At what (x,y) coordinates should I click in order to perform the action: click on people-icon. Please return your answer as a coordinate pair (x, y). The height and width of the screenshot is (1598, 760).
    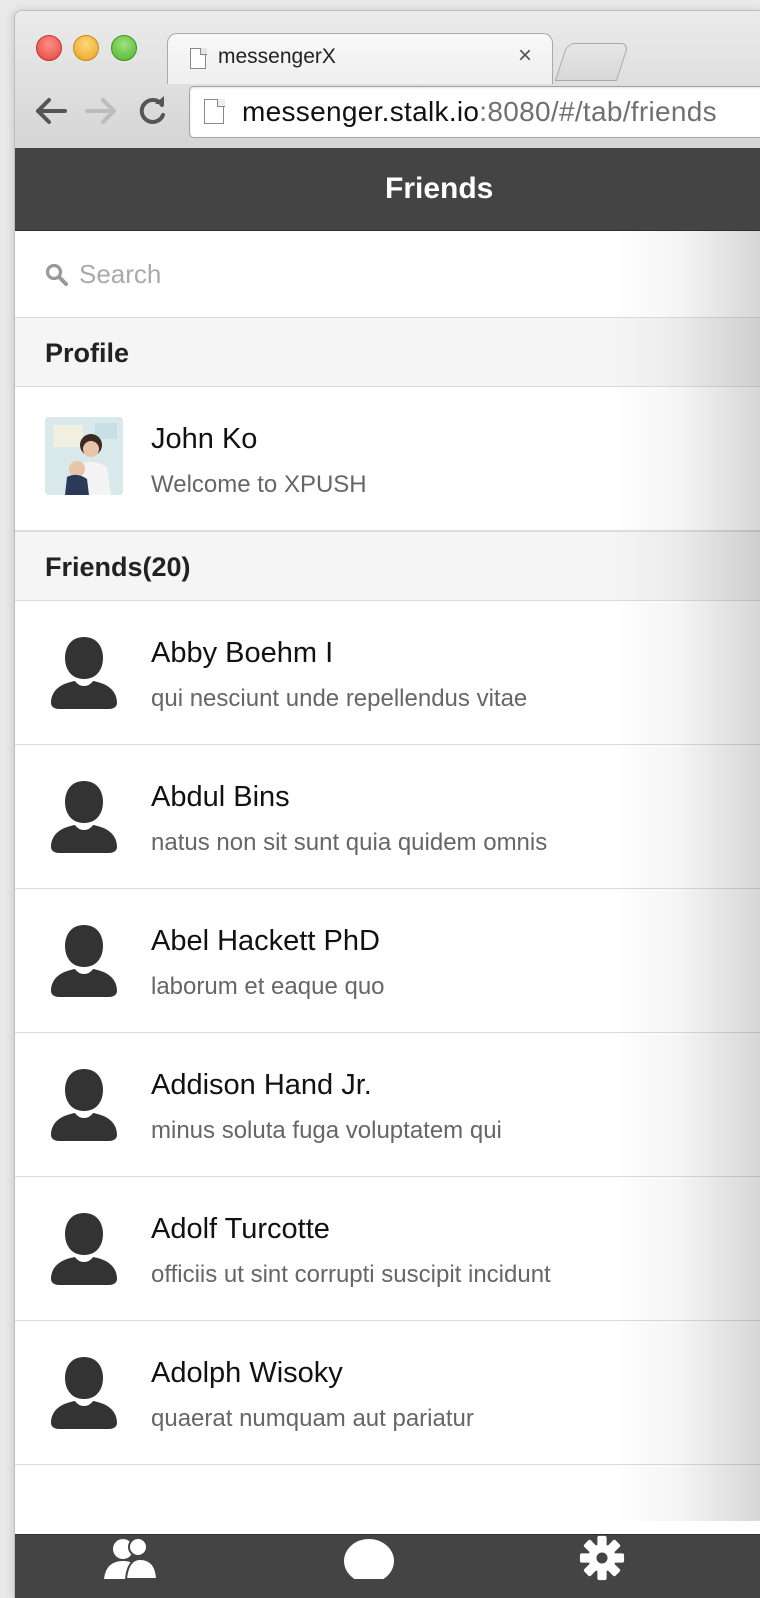
    Looking at the image, I should click on (131, 1558).